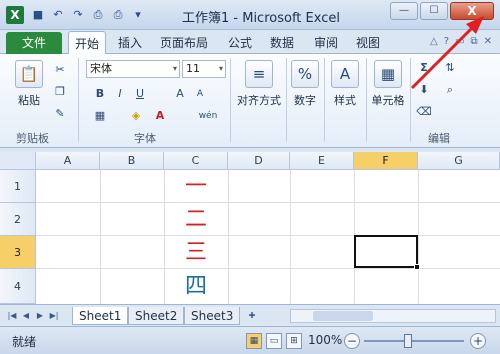  What do you see at coordinates (18, 161) in the screenshot?
I see `select-all-corner` at bounding box center [18, 161].